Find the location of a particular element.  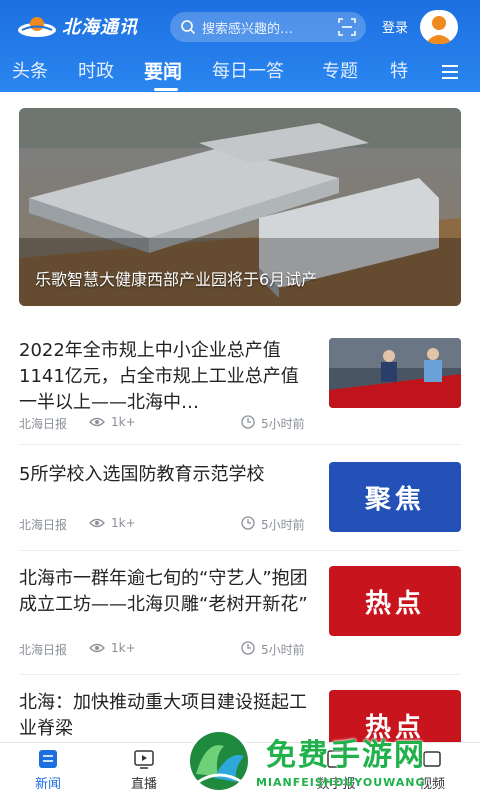

scan-icon is located at coordinates (347, 27).